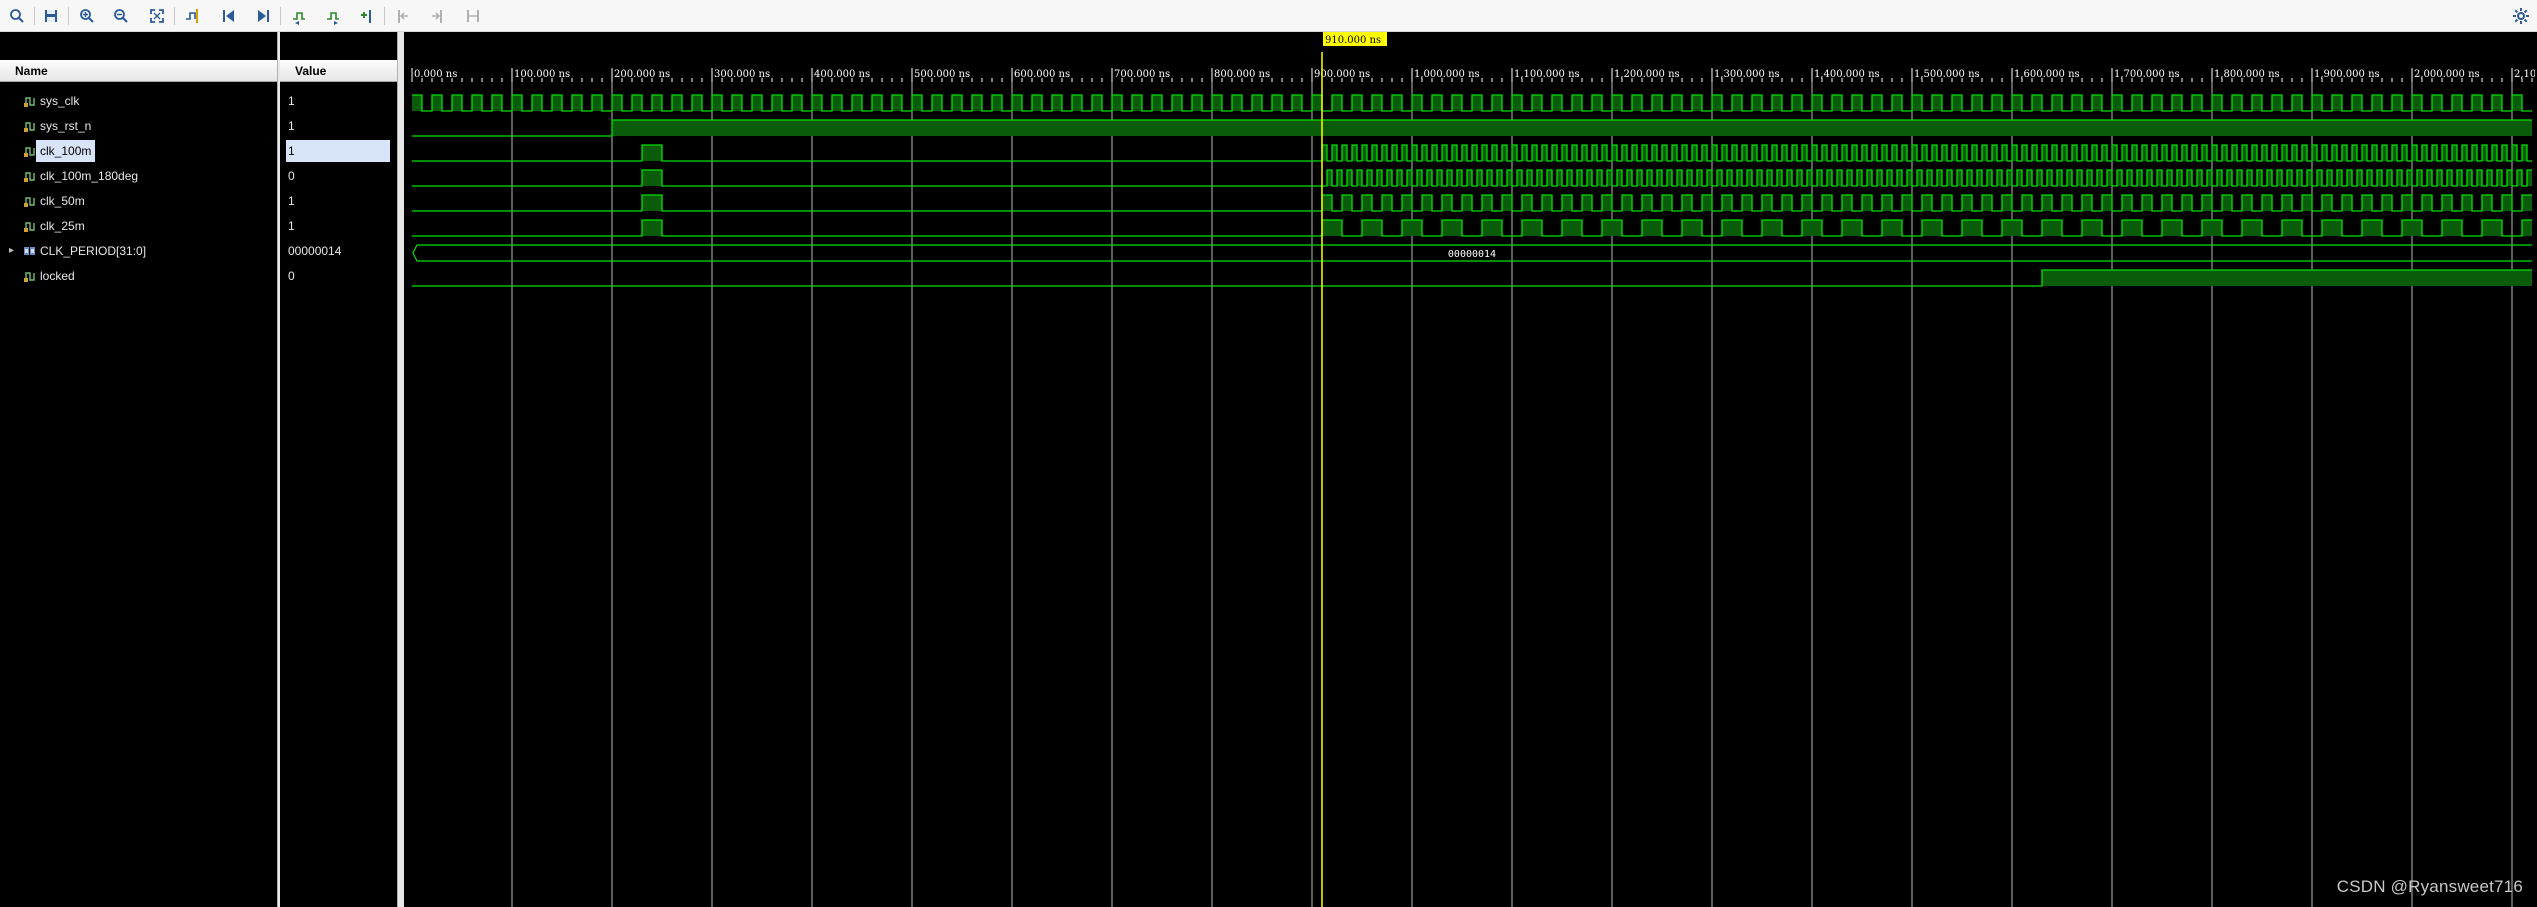 The height and width of the screenshot is (907, 2537). I want to click on zoom-fit-button, so click(157, 16).